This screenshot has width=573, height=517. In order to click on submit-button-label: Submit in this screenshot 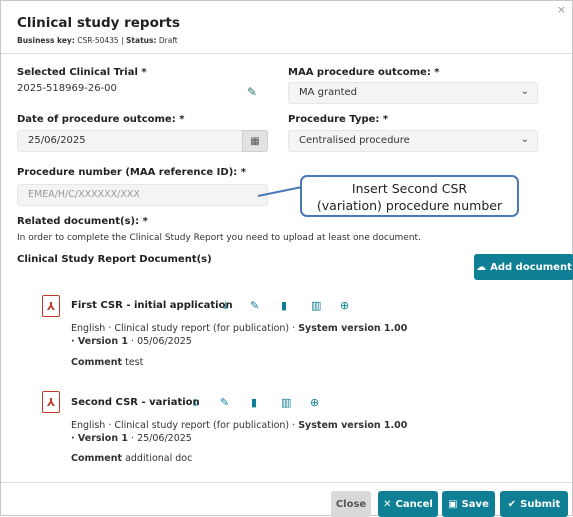, I will do `click(540, 504)`.